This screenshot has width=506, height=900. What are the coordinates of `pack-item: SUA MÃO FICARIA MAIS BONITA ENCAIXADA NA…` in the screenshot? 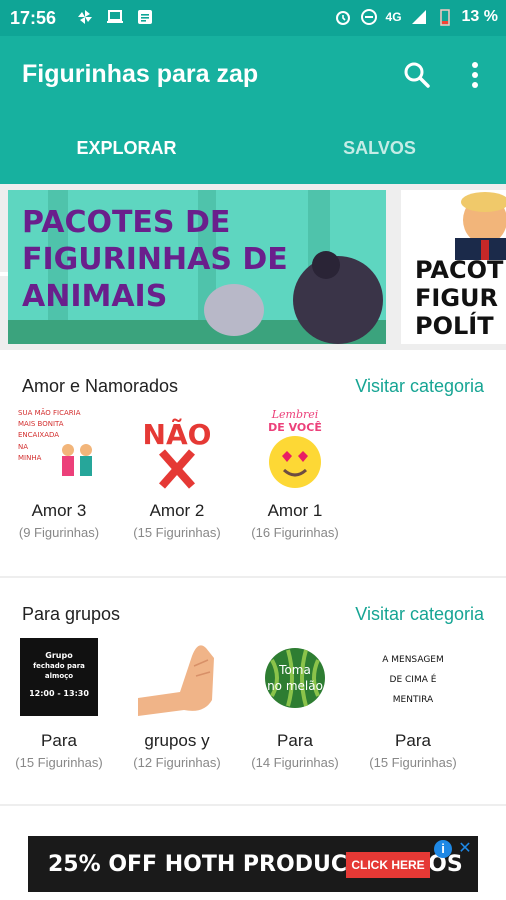 It's located at (59, 473).